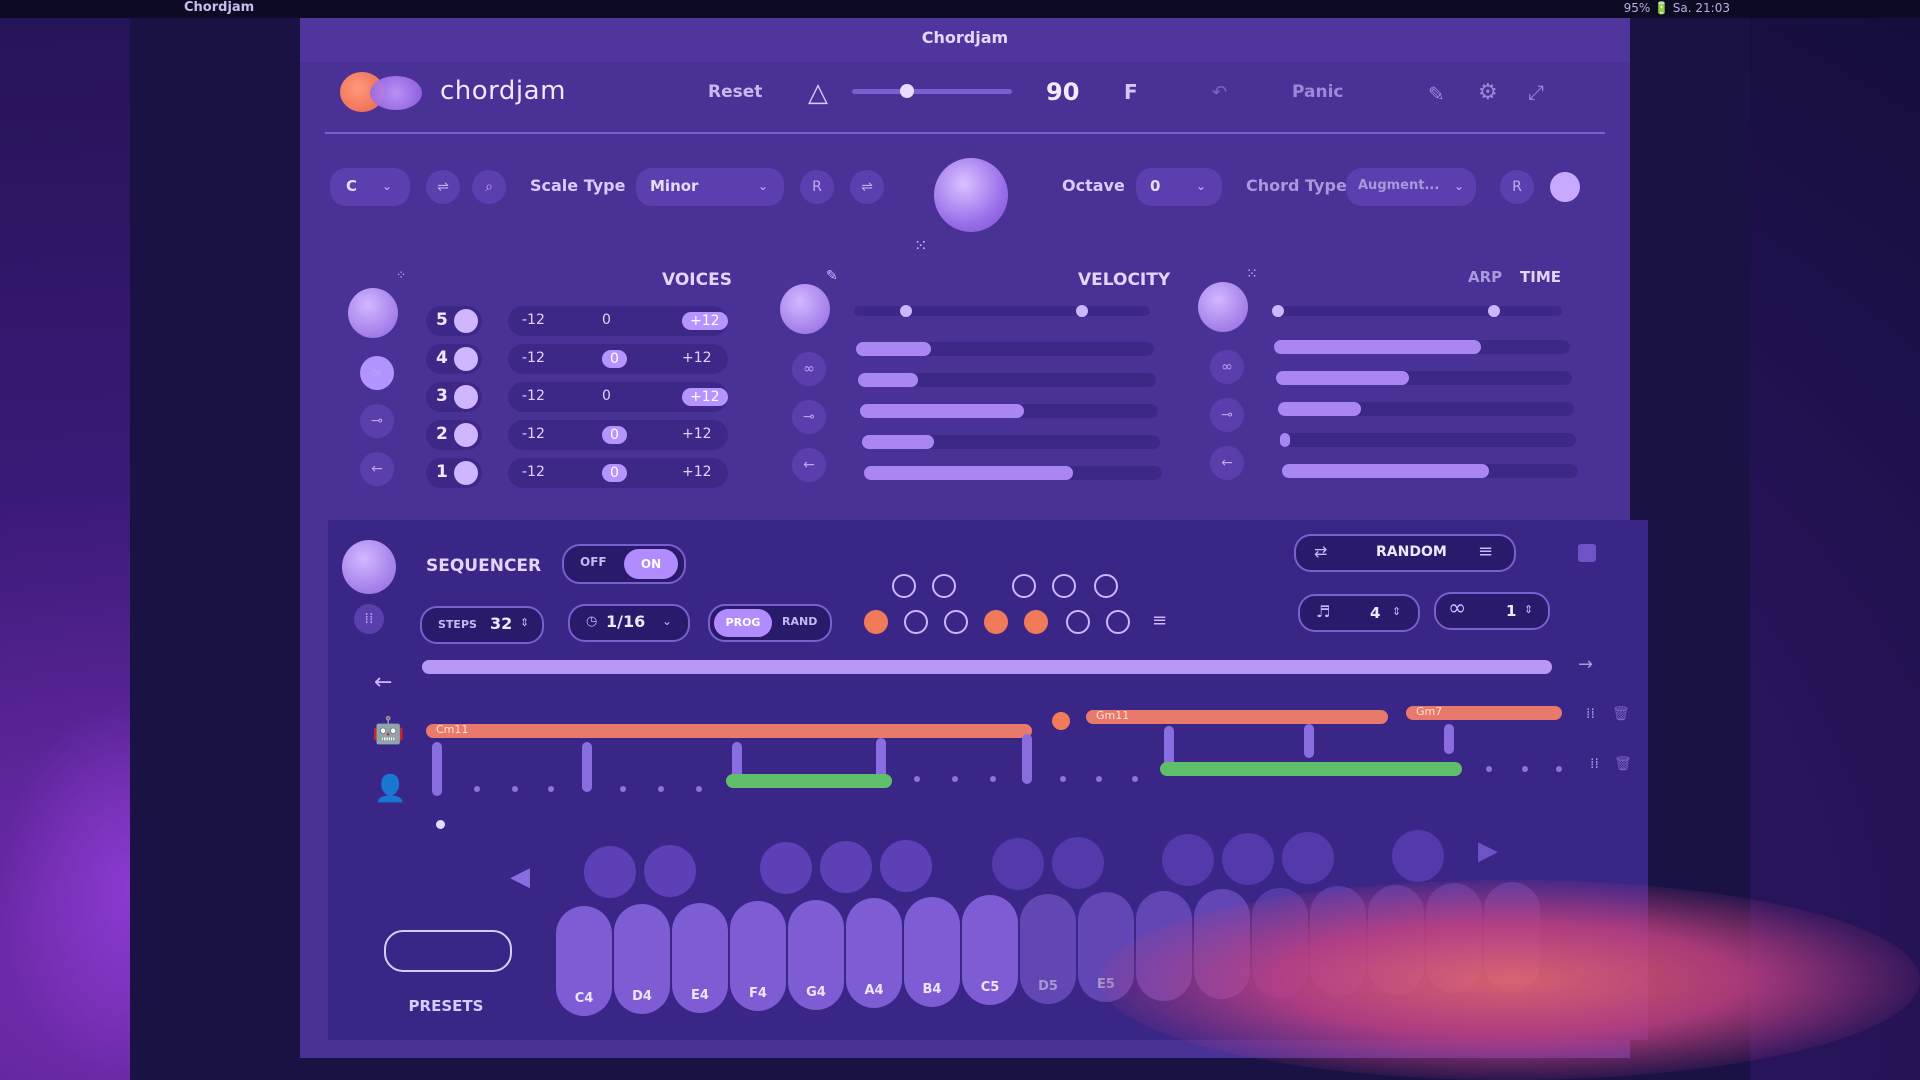 Image resolution: width=1920 pixels, height=1080 pixels. Describe the element at coordinates (454, 359) in the screenshot. I see `voice-row-number: 4` at that location.